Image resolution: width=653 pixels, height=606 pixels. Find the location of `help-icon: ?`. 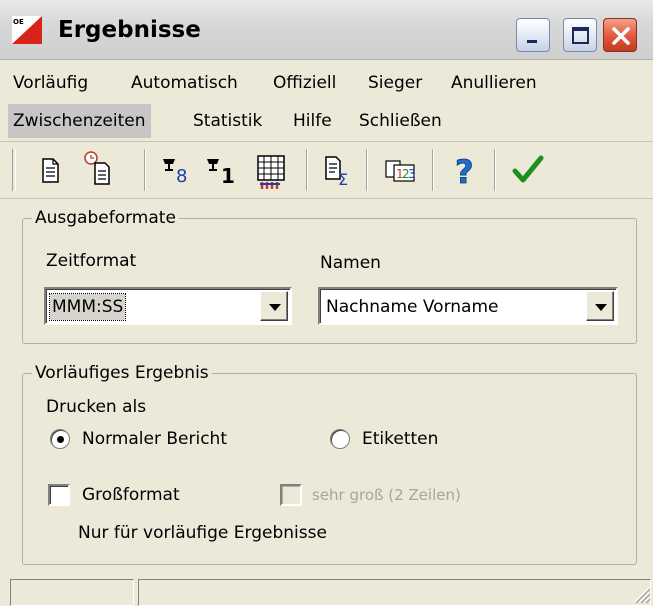

help-icon: ? is located at coordinates (464, 172).